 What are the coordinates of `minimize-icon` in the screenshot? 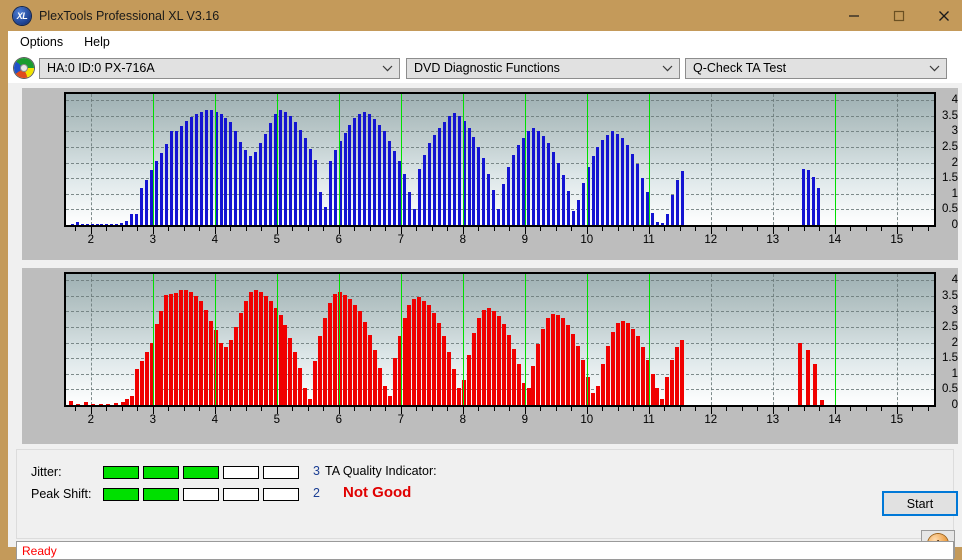 It's located at (853, 15).